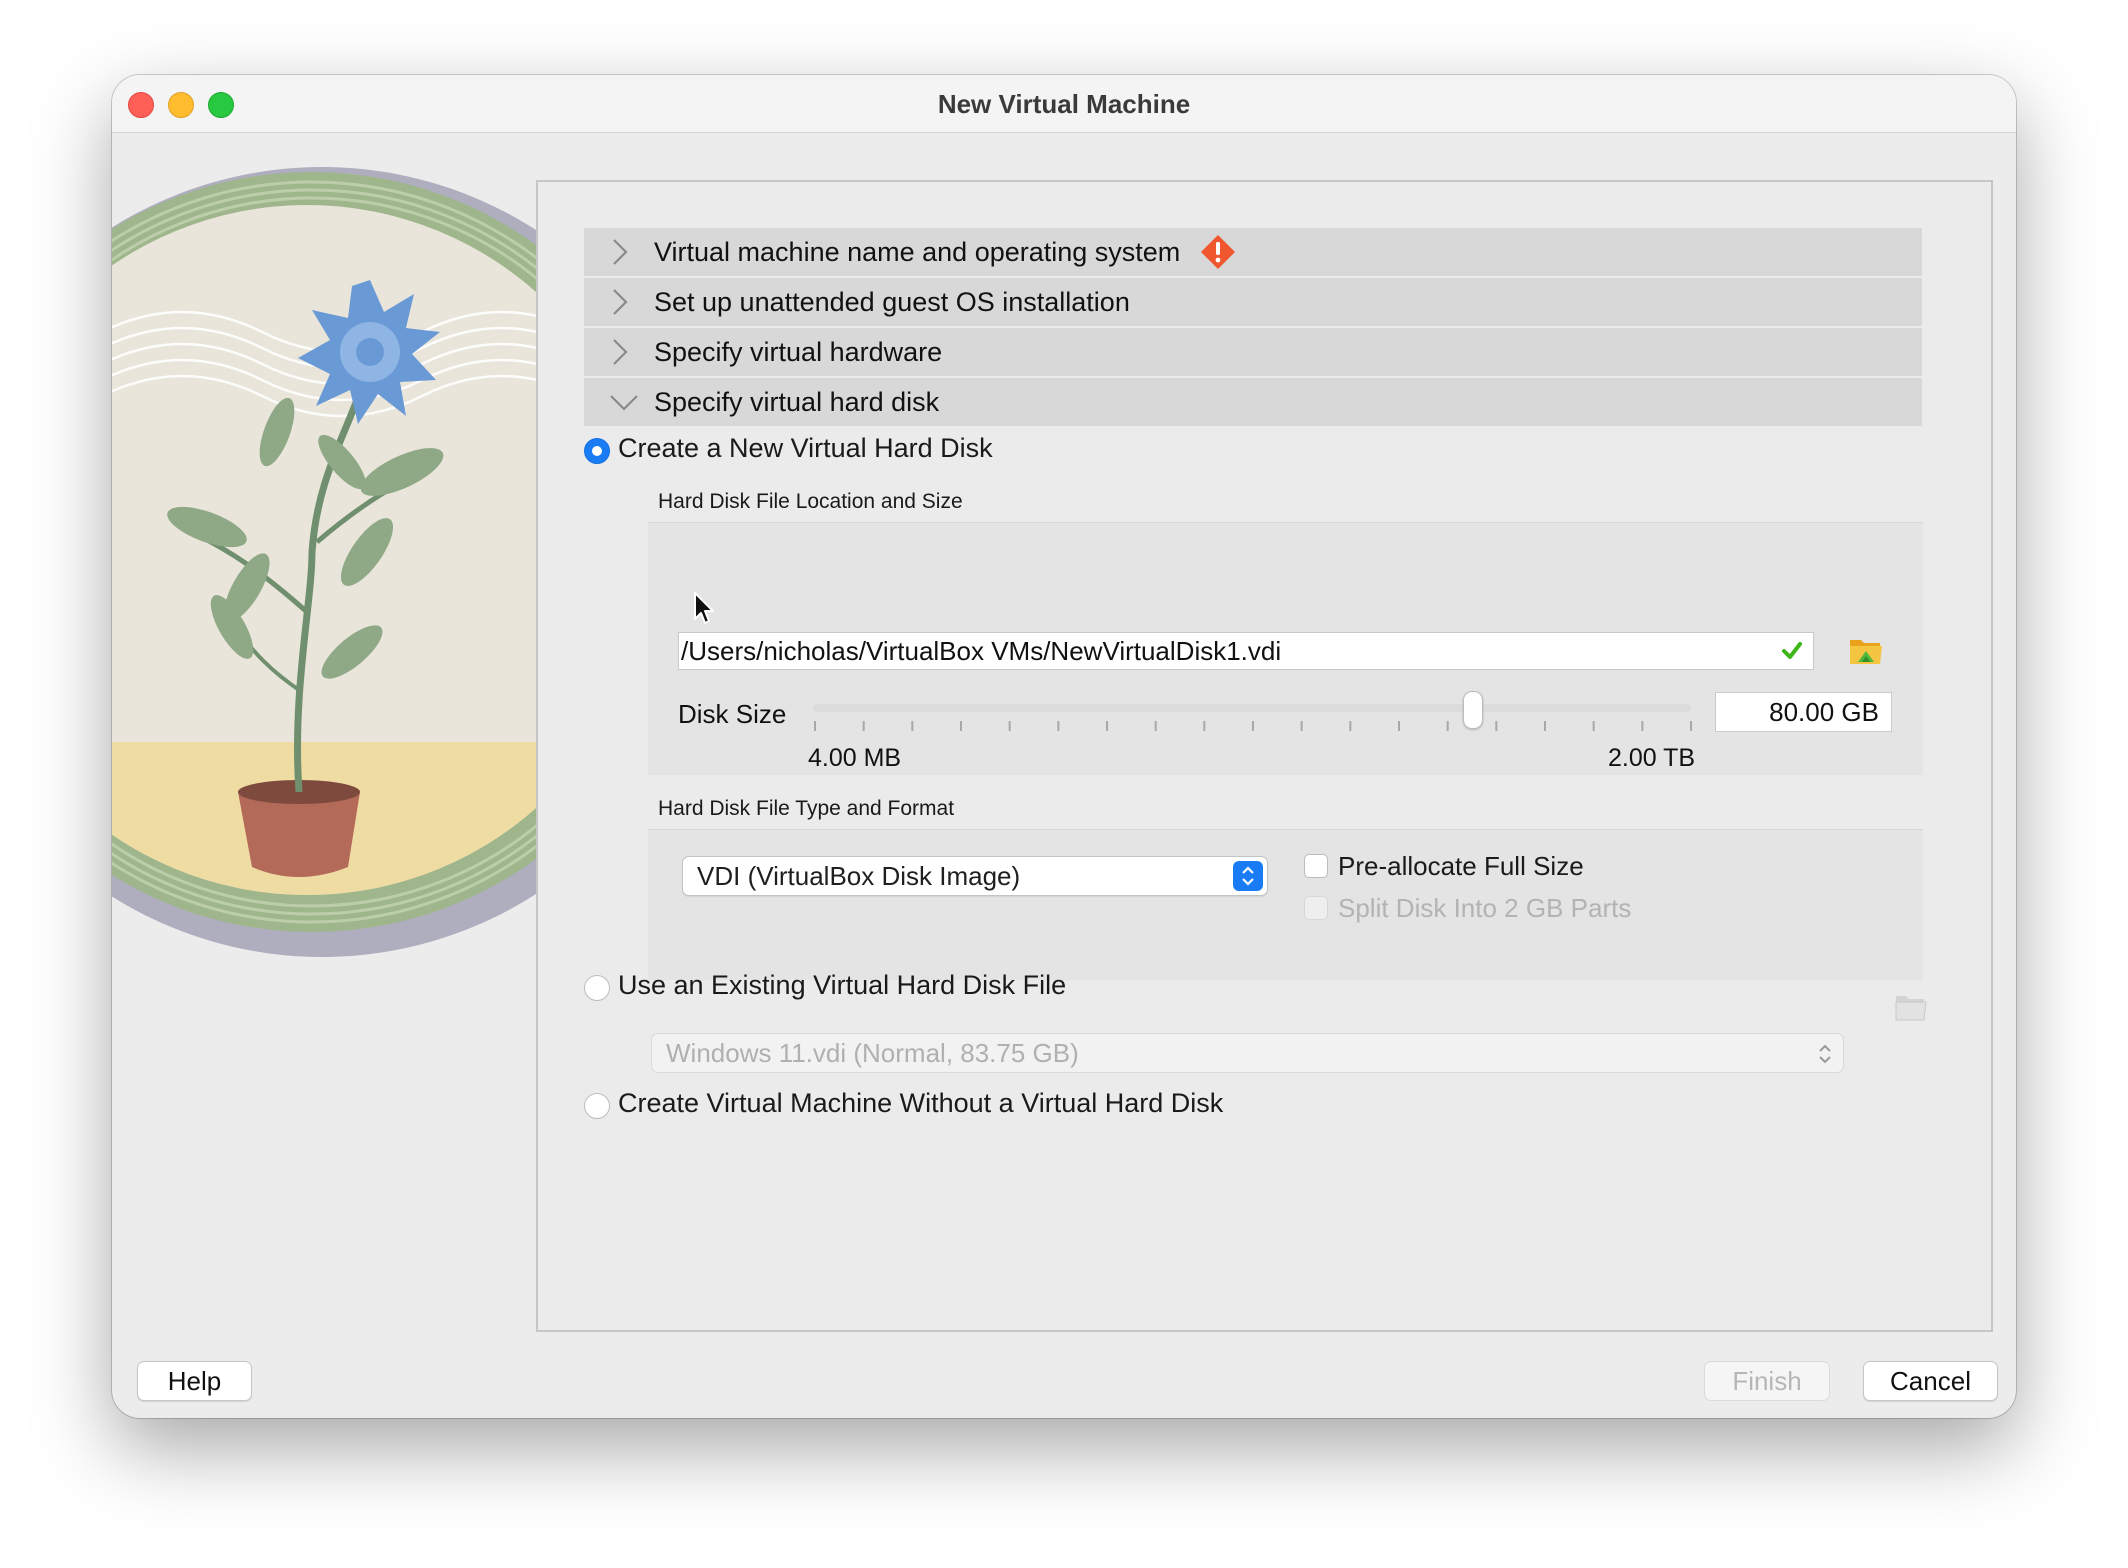 The width and height of the screenshot is (2128, 1568). What do you see at coordinates (1485, 908) in the screenshot?
I see `split-disk-label: Split Disk Into 2 GB Parts` at bounding box center [1485, 908].